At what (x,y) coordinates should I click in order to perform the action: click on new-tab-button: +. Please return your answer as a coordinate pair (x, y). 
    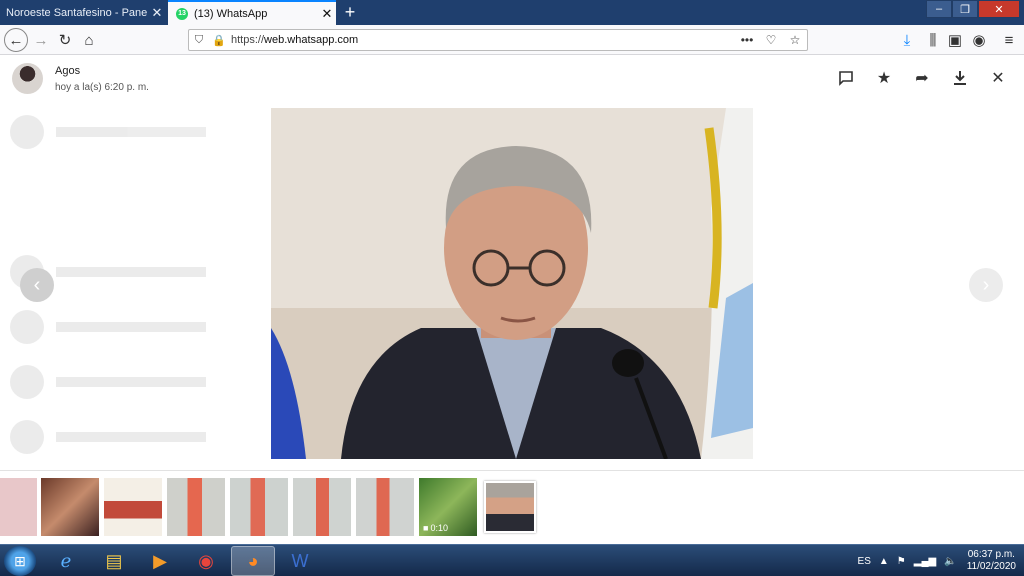
    Looking at the image, I should click on (350, 12).